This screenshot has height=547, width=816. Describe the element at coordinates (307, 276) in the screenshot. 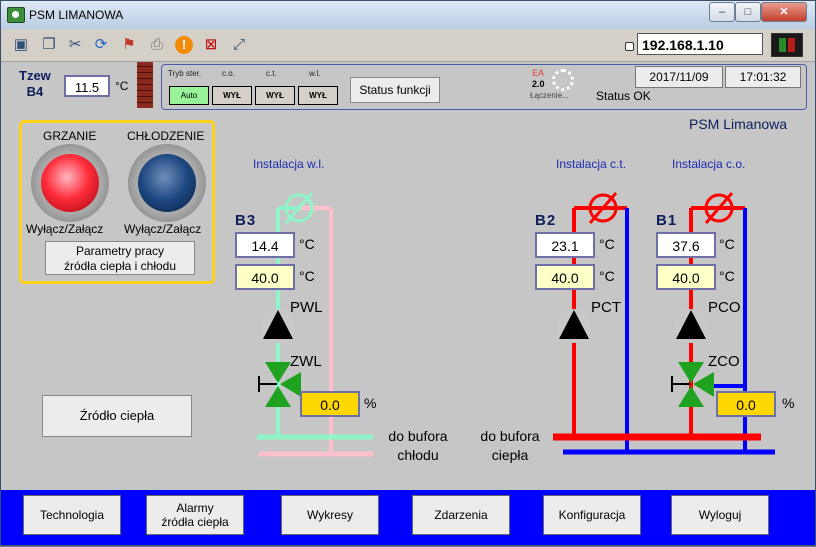

I see `wl-setpoint-unit: °C` at that location.